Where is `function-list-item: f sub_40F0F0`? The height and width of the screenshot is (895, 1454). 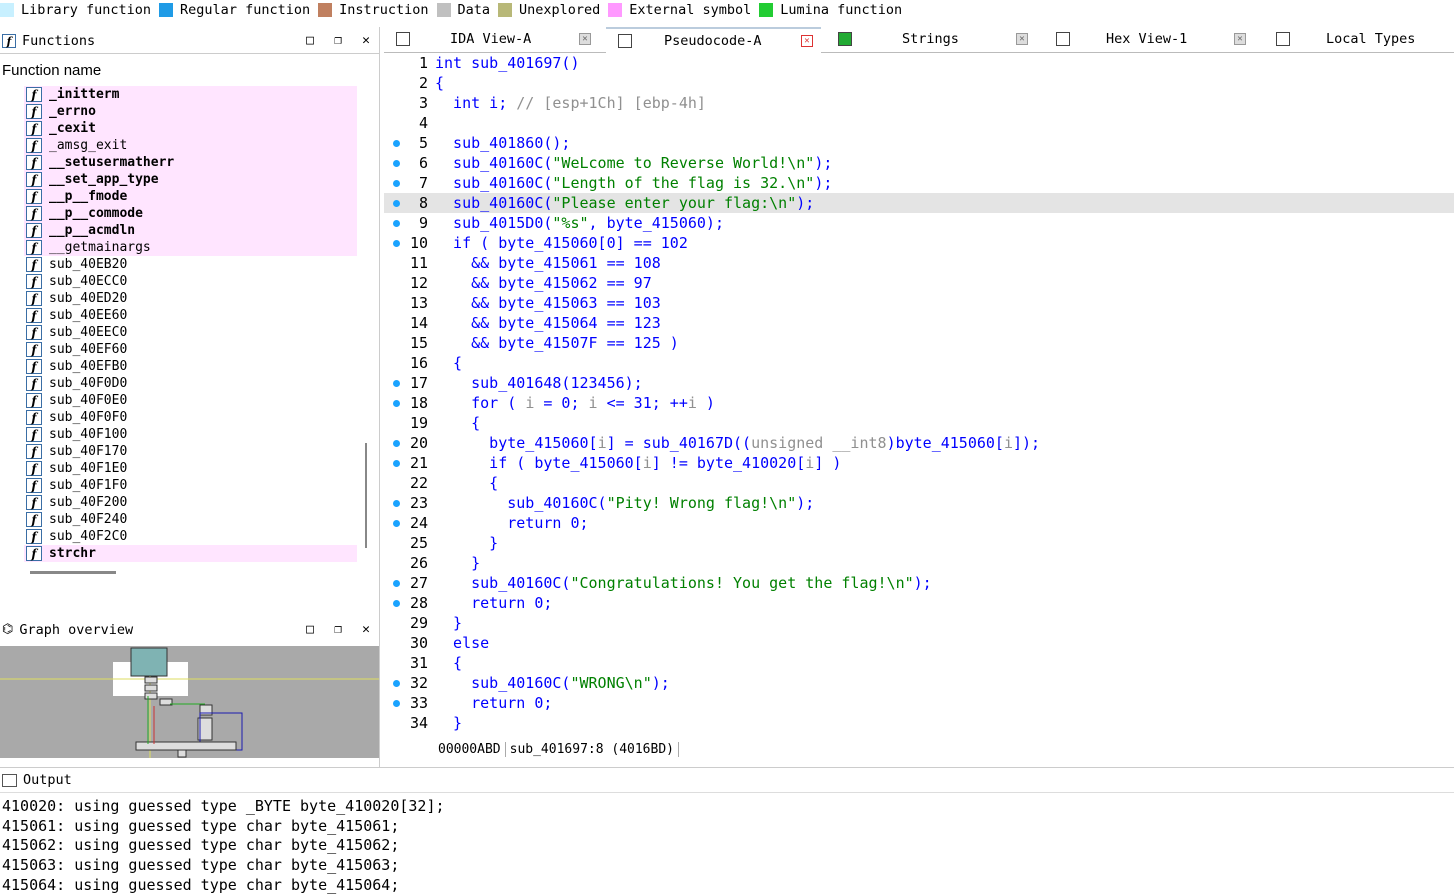
function-list-item: f sub_40F0F0 is located at coordinates (190, 417).